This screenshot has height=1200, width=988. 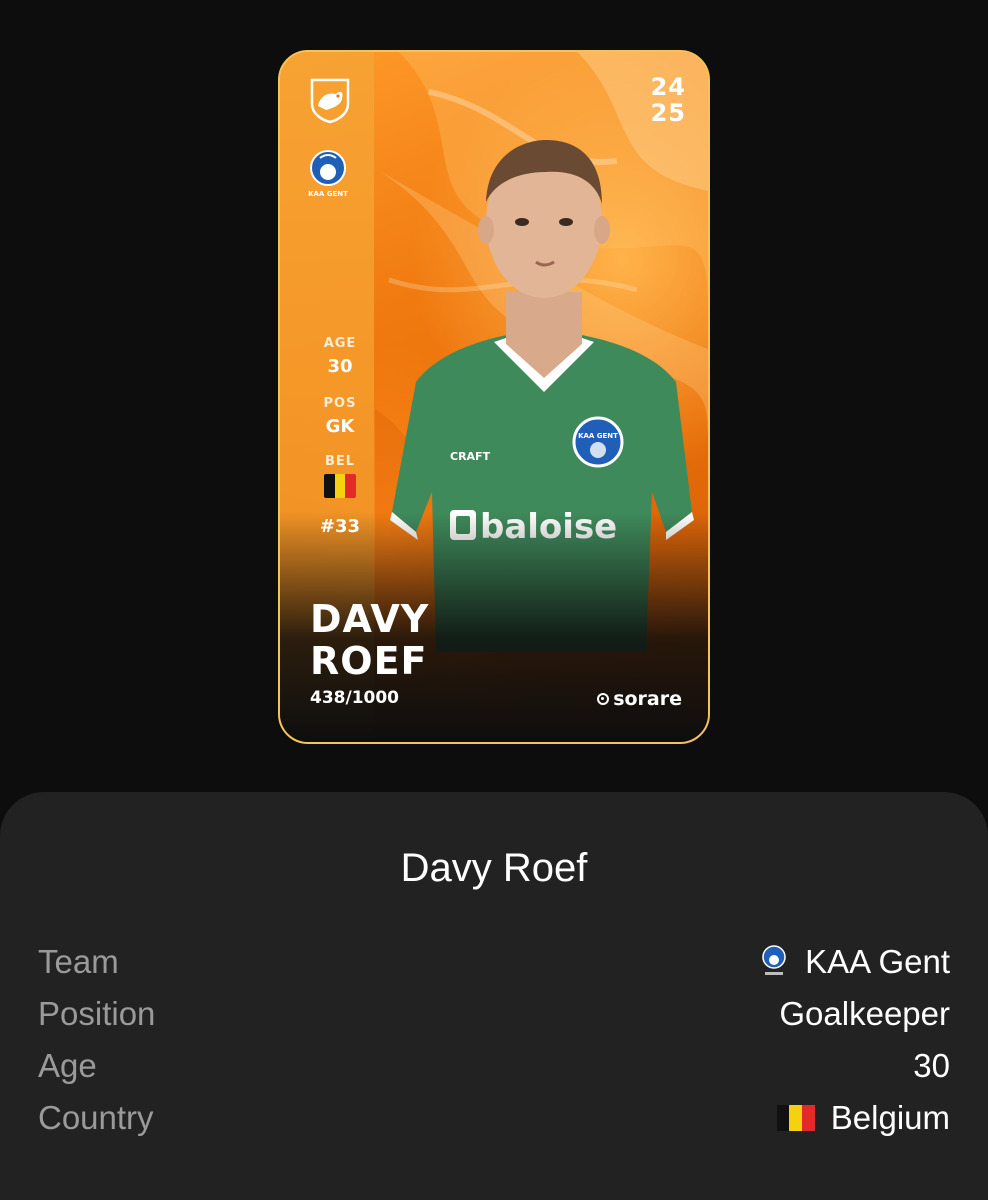 I want to click on info-row-age: Age 30, so click(x=494, y=1066).